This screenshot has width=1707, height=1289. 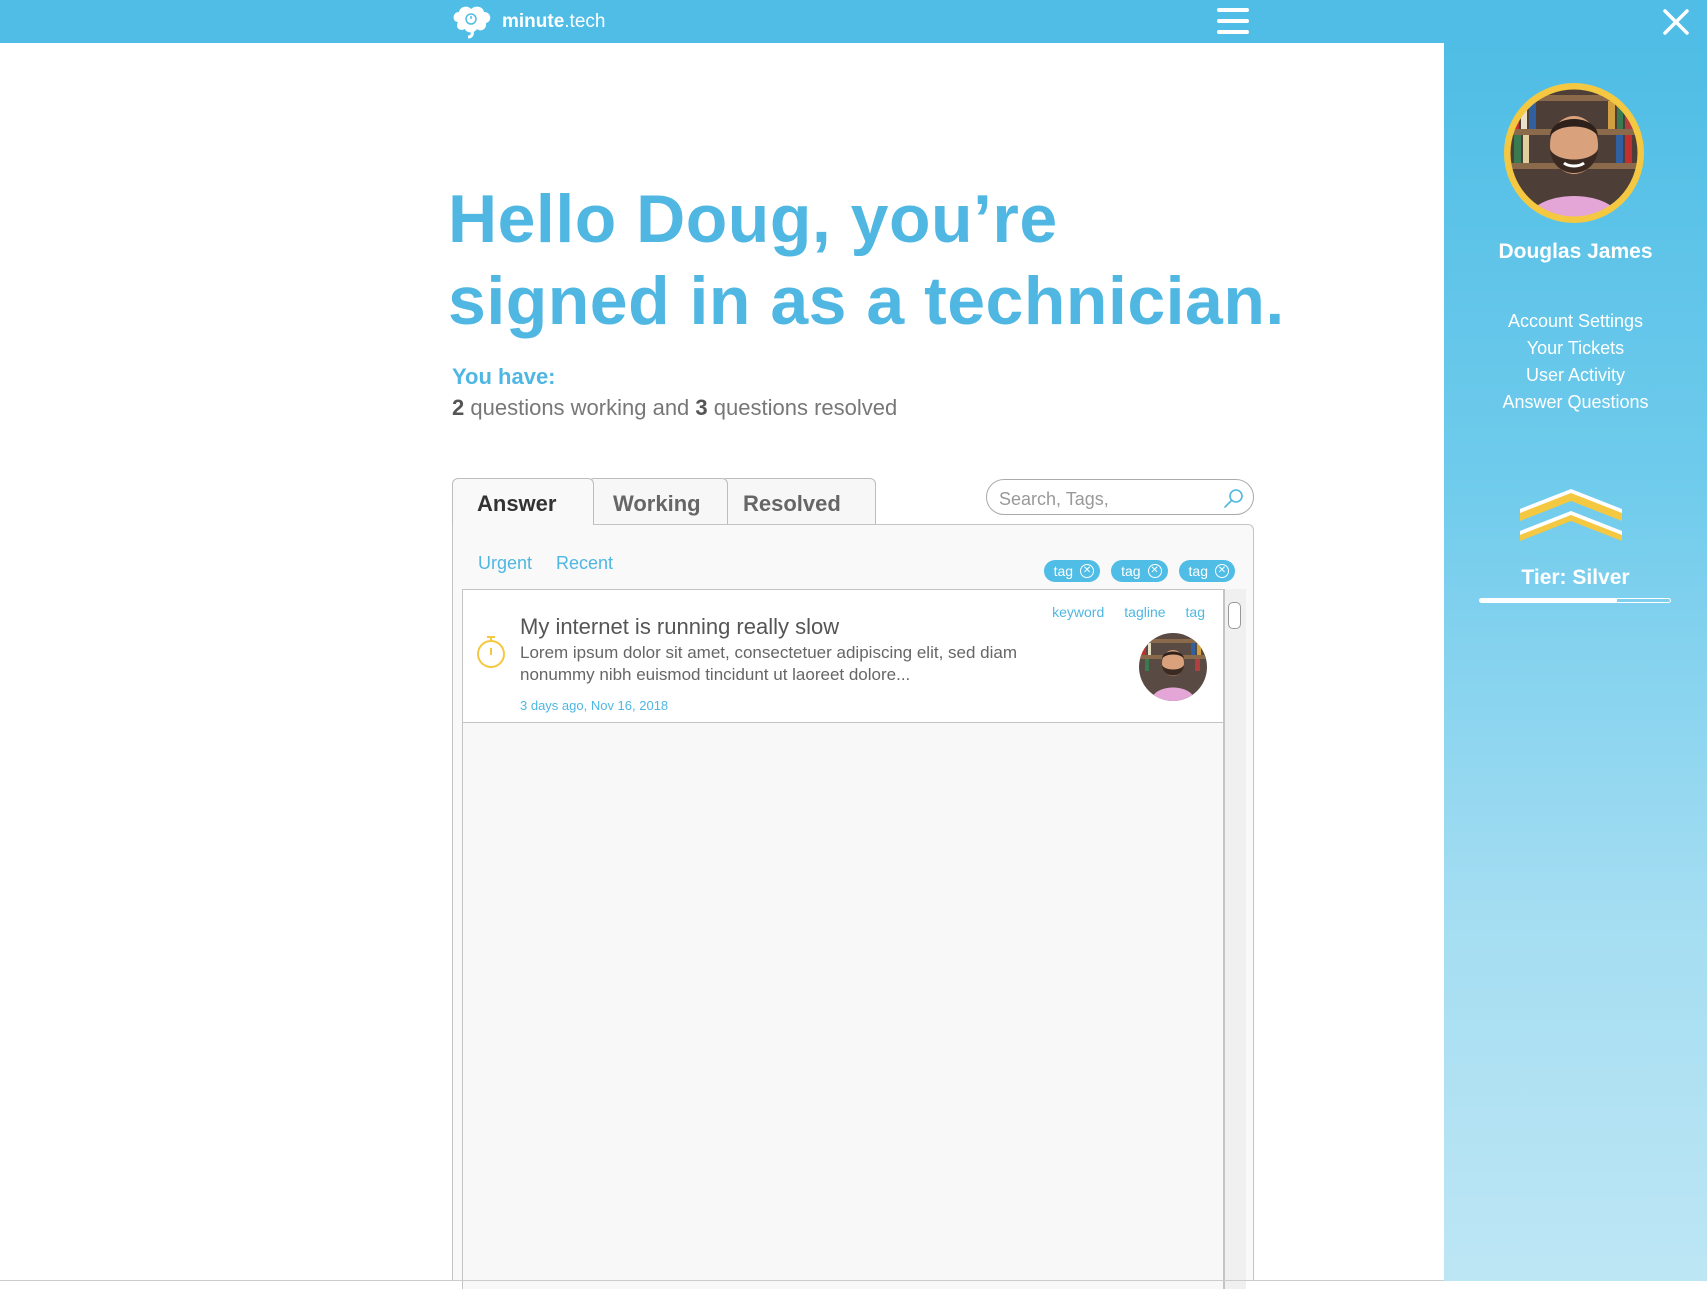 I want to click on ticket-title: My internet is running really slow, so click(x=680, y=626).